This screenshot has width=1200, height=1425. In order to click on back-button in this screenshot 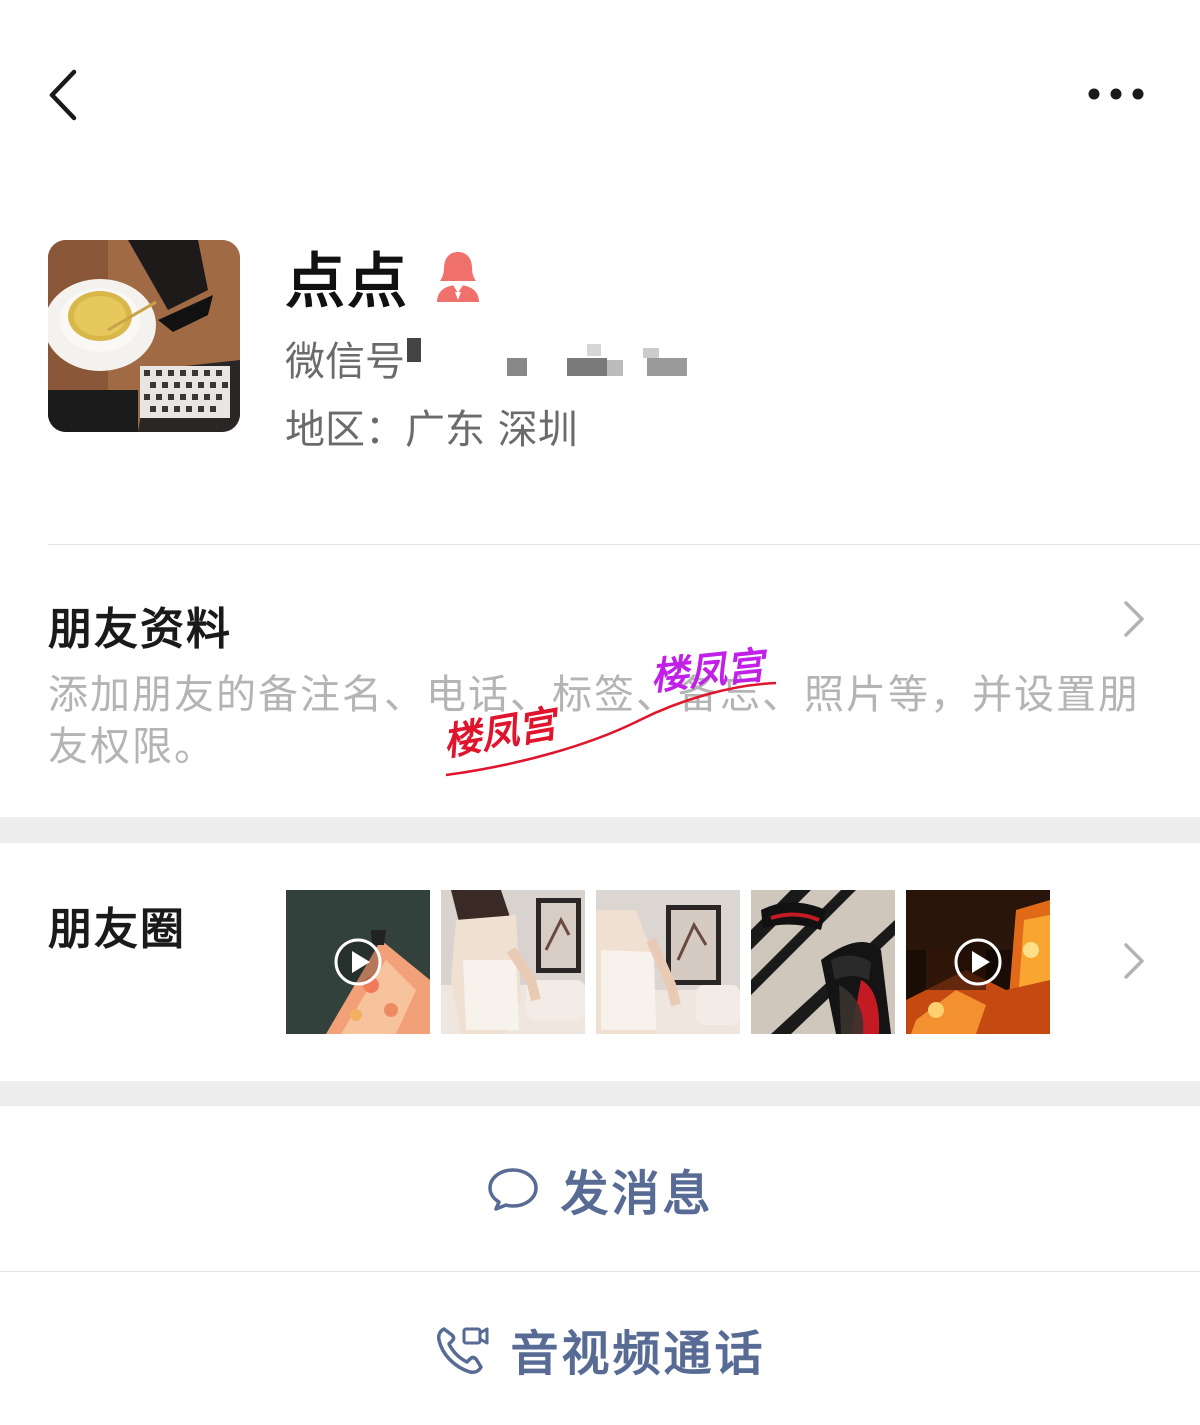, I will do `click(70, 95)`.